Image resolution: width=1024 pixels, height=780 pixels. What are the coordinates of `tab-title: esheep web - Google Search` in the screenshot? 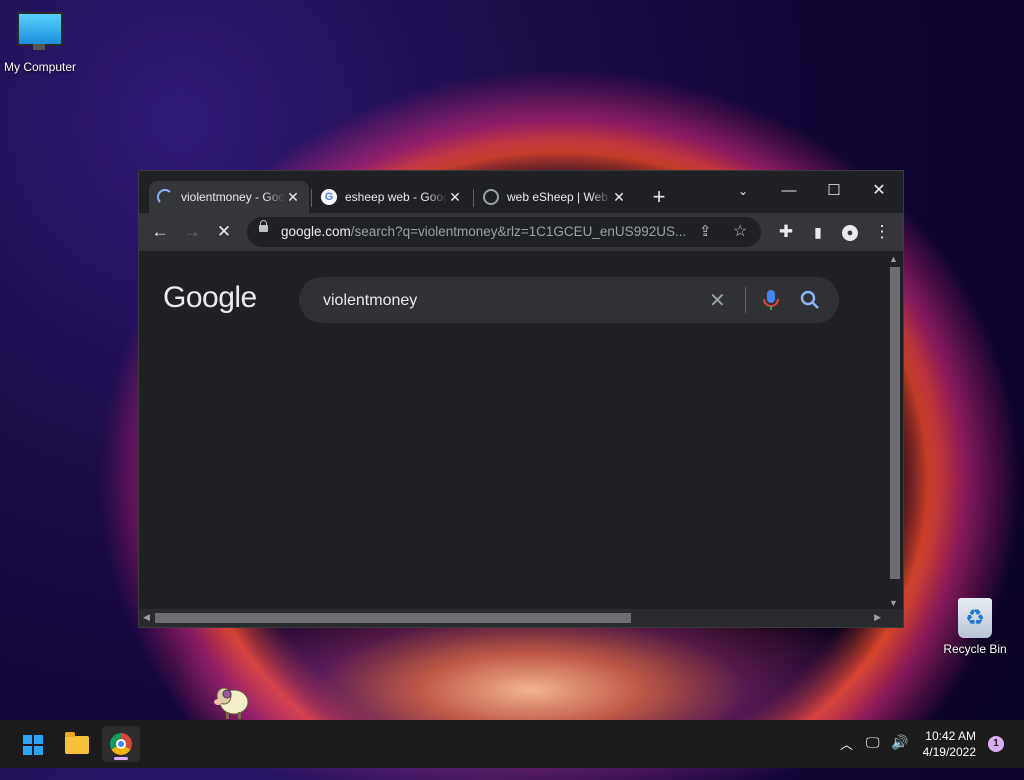 It's located at (396, 197).